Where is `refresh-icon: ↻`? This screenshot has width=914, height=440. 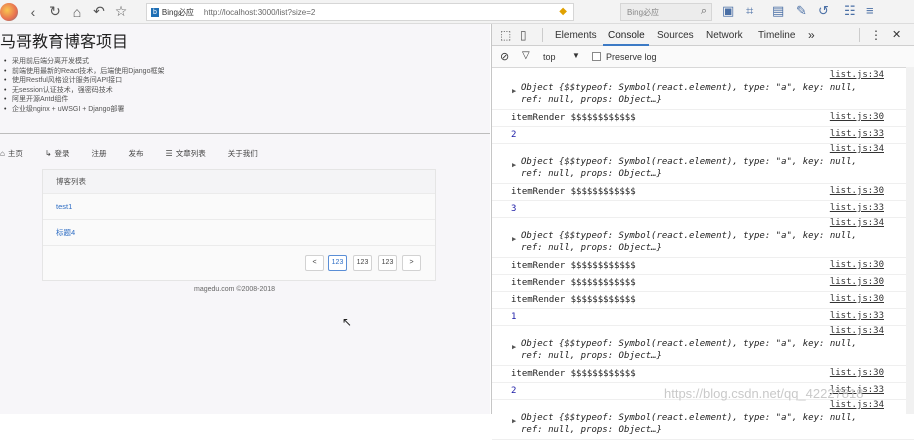 refresh-icon: ↻ is located at coordinates (55, 12).